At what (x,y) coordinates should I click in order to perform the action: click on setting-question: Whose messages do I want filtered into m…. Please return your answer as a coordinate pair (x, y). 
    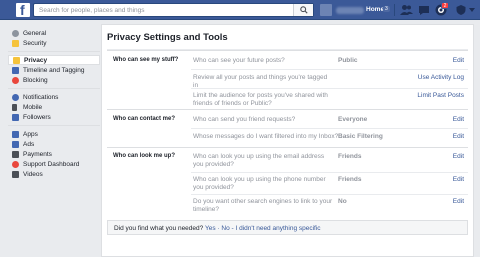
    Looking at the image, I should click on (266, 136).